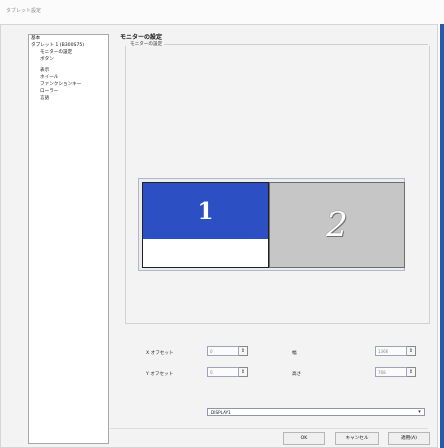  Describe the element at coordinates (411, 351) in the screenshot. I see `width-spinner: ⇕` at that location.